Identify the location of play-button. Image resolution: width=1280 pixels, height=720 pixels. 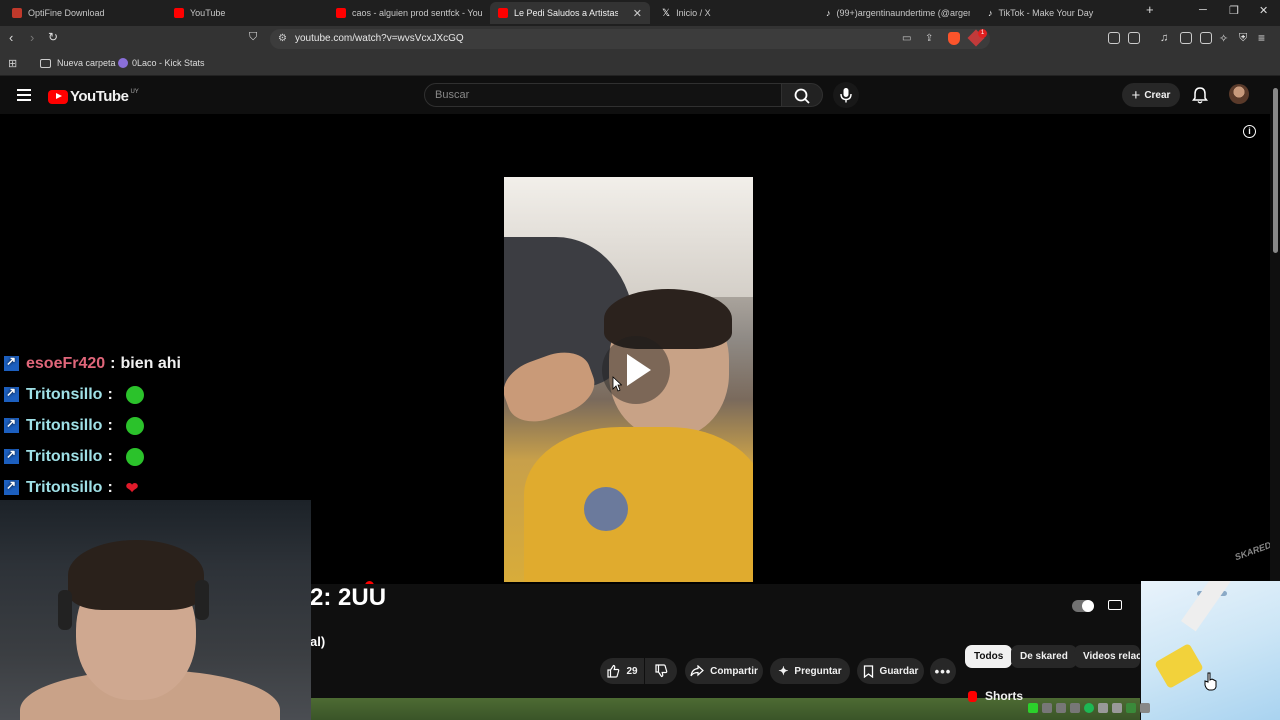
(636, 370).